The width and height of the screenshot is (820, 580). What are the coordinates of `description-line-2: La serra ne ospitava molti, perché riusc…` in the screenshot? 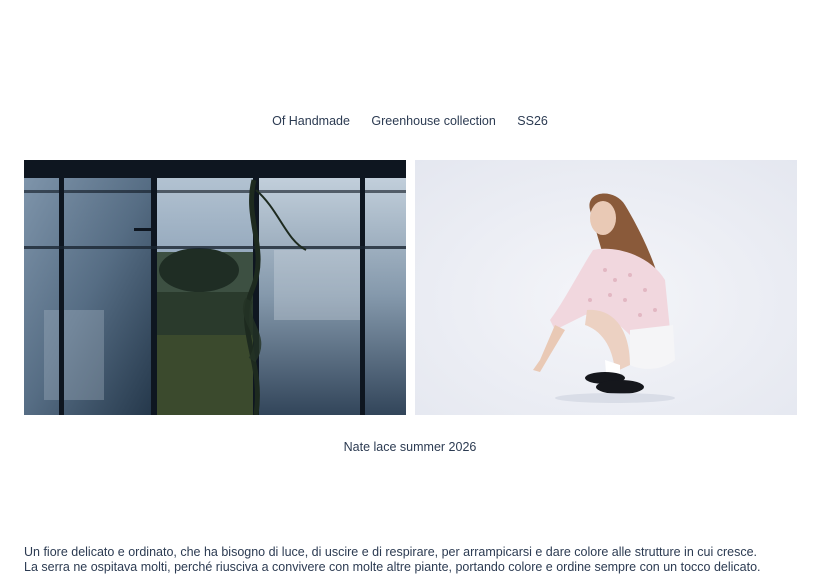 It's located at (392, 566).